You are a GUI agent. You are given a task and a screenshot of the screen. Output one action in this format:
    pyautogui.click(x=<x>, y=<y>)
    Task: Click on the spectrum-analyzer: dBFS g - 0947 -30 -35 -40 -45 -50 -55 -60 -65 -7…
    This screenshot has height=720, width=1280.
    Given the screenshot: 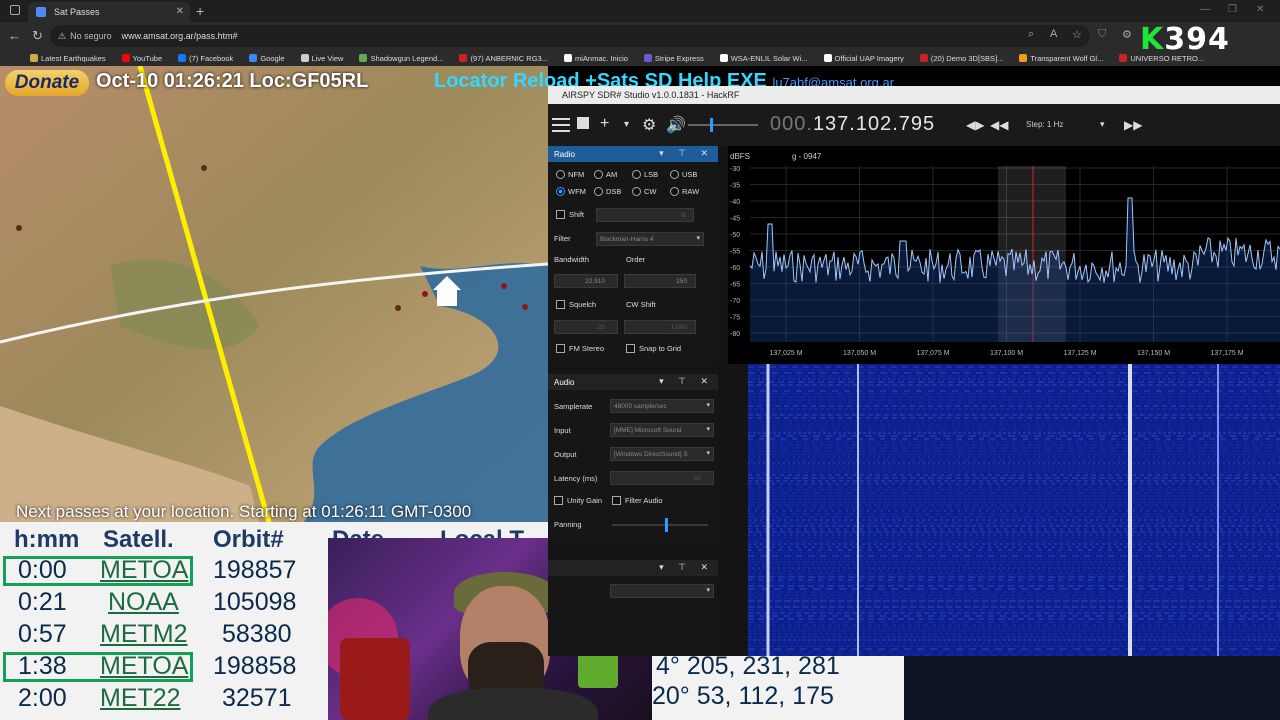 What is the action you would take?
    pyautogui.click(x=1004, y=255)
    